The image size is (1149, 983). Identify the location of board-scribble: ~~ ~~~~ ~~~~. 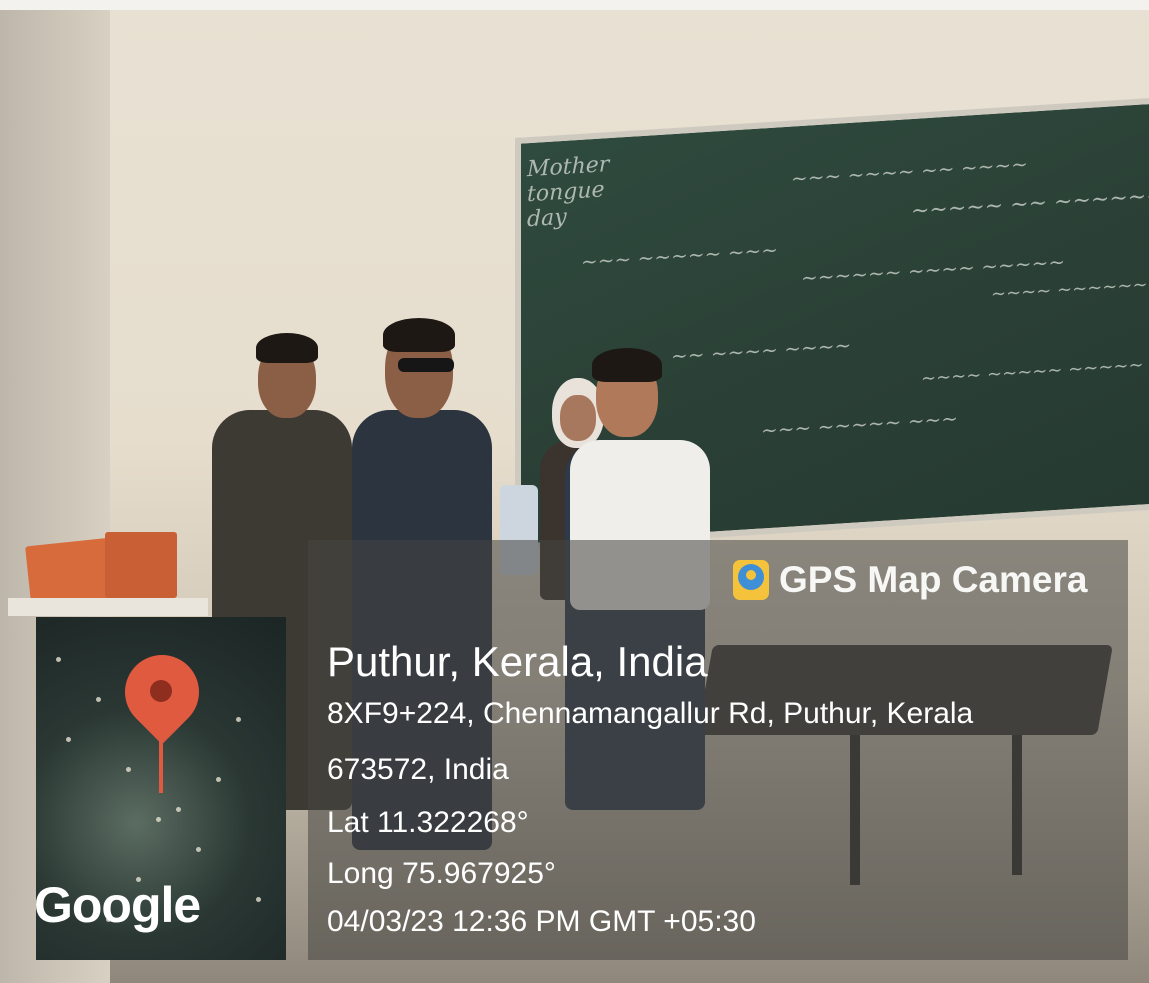
(761, 350).